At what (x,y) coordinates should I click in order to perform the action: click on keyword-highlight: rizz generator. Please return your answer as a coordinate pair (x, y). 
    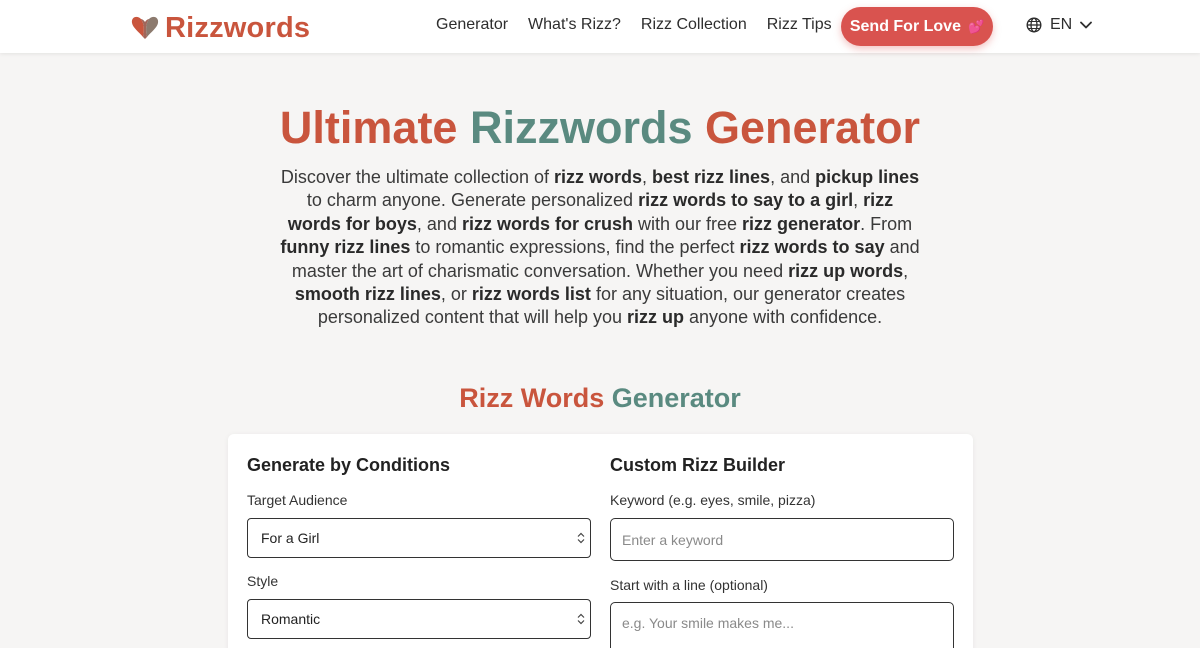
    Looking at the image, I should click on (801, 223).